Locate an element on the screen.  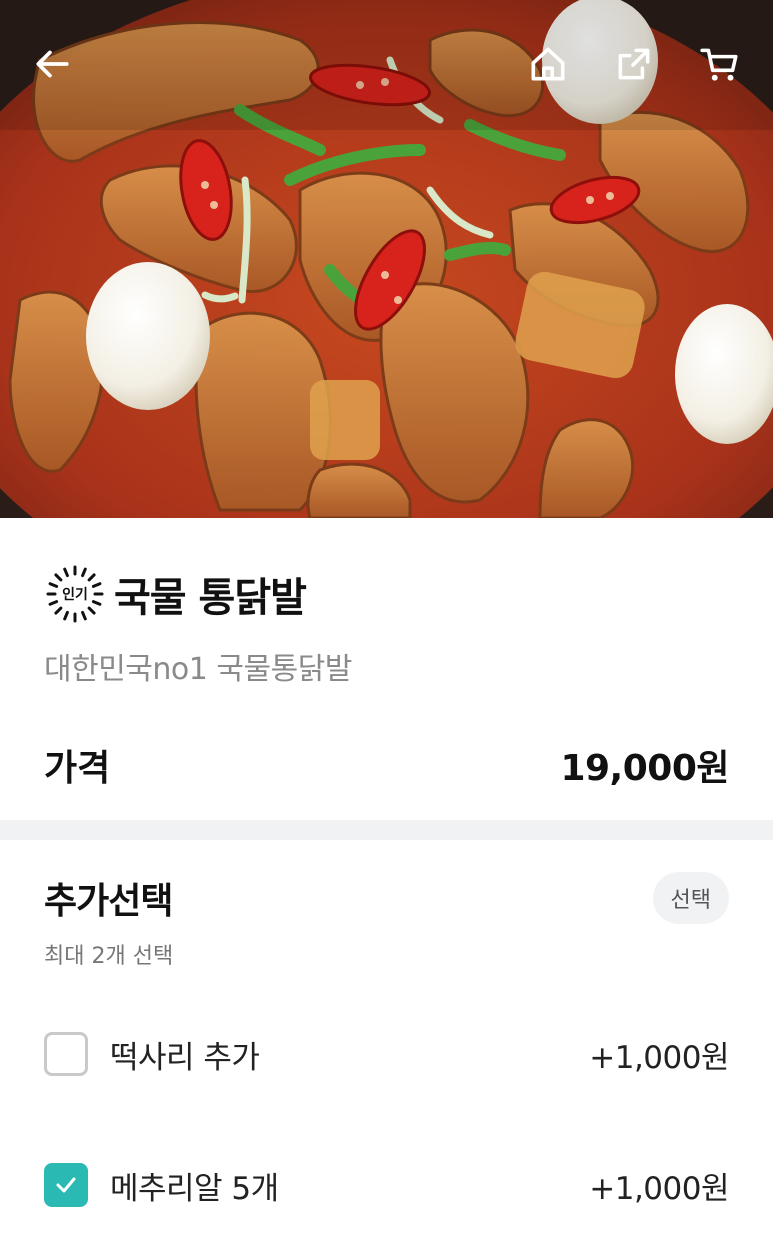
option-item-left: 떡사리 추가 is located at coordinates (152, 1054).